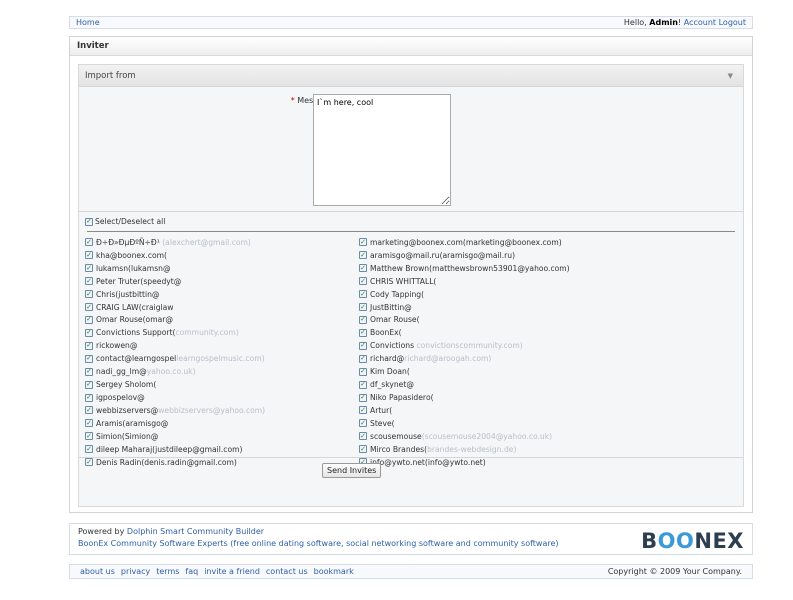  Describe the element at coordinates (732, 22) in the screenshot. I see `logout-link: Logout` at that location.